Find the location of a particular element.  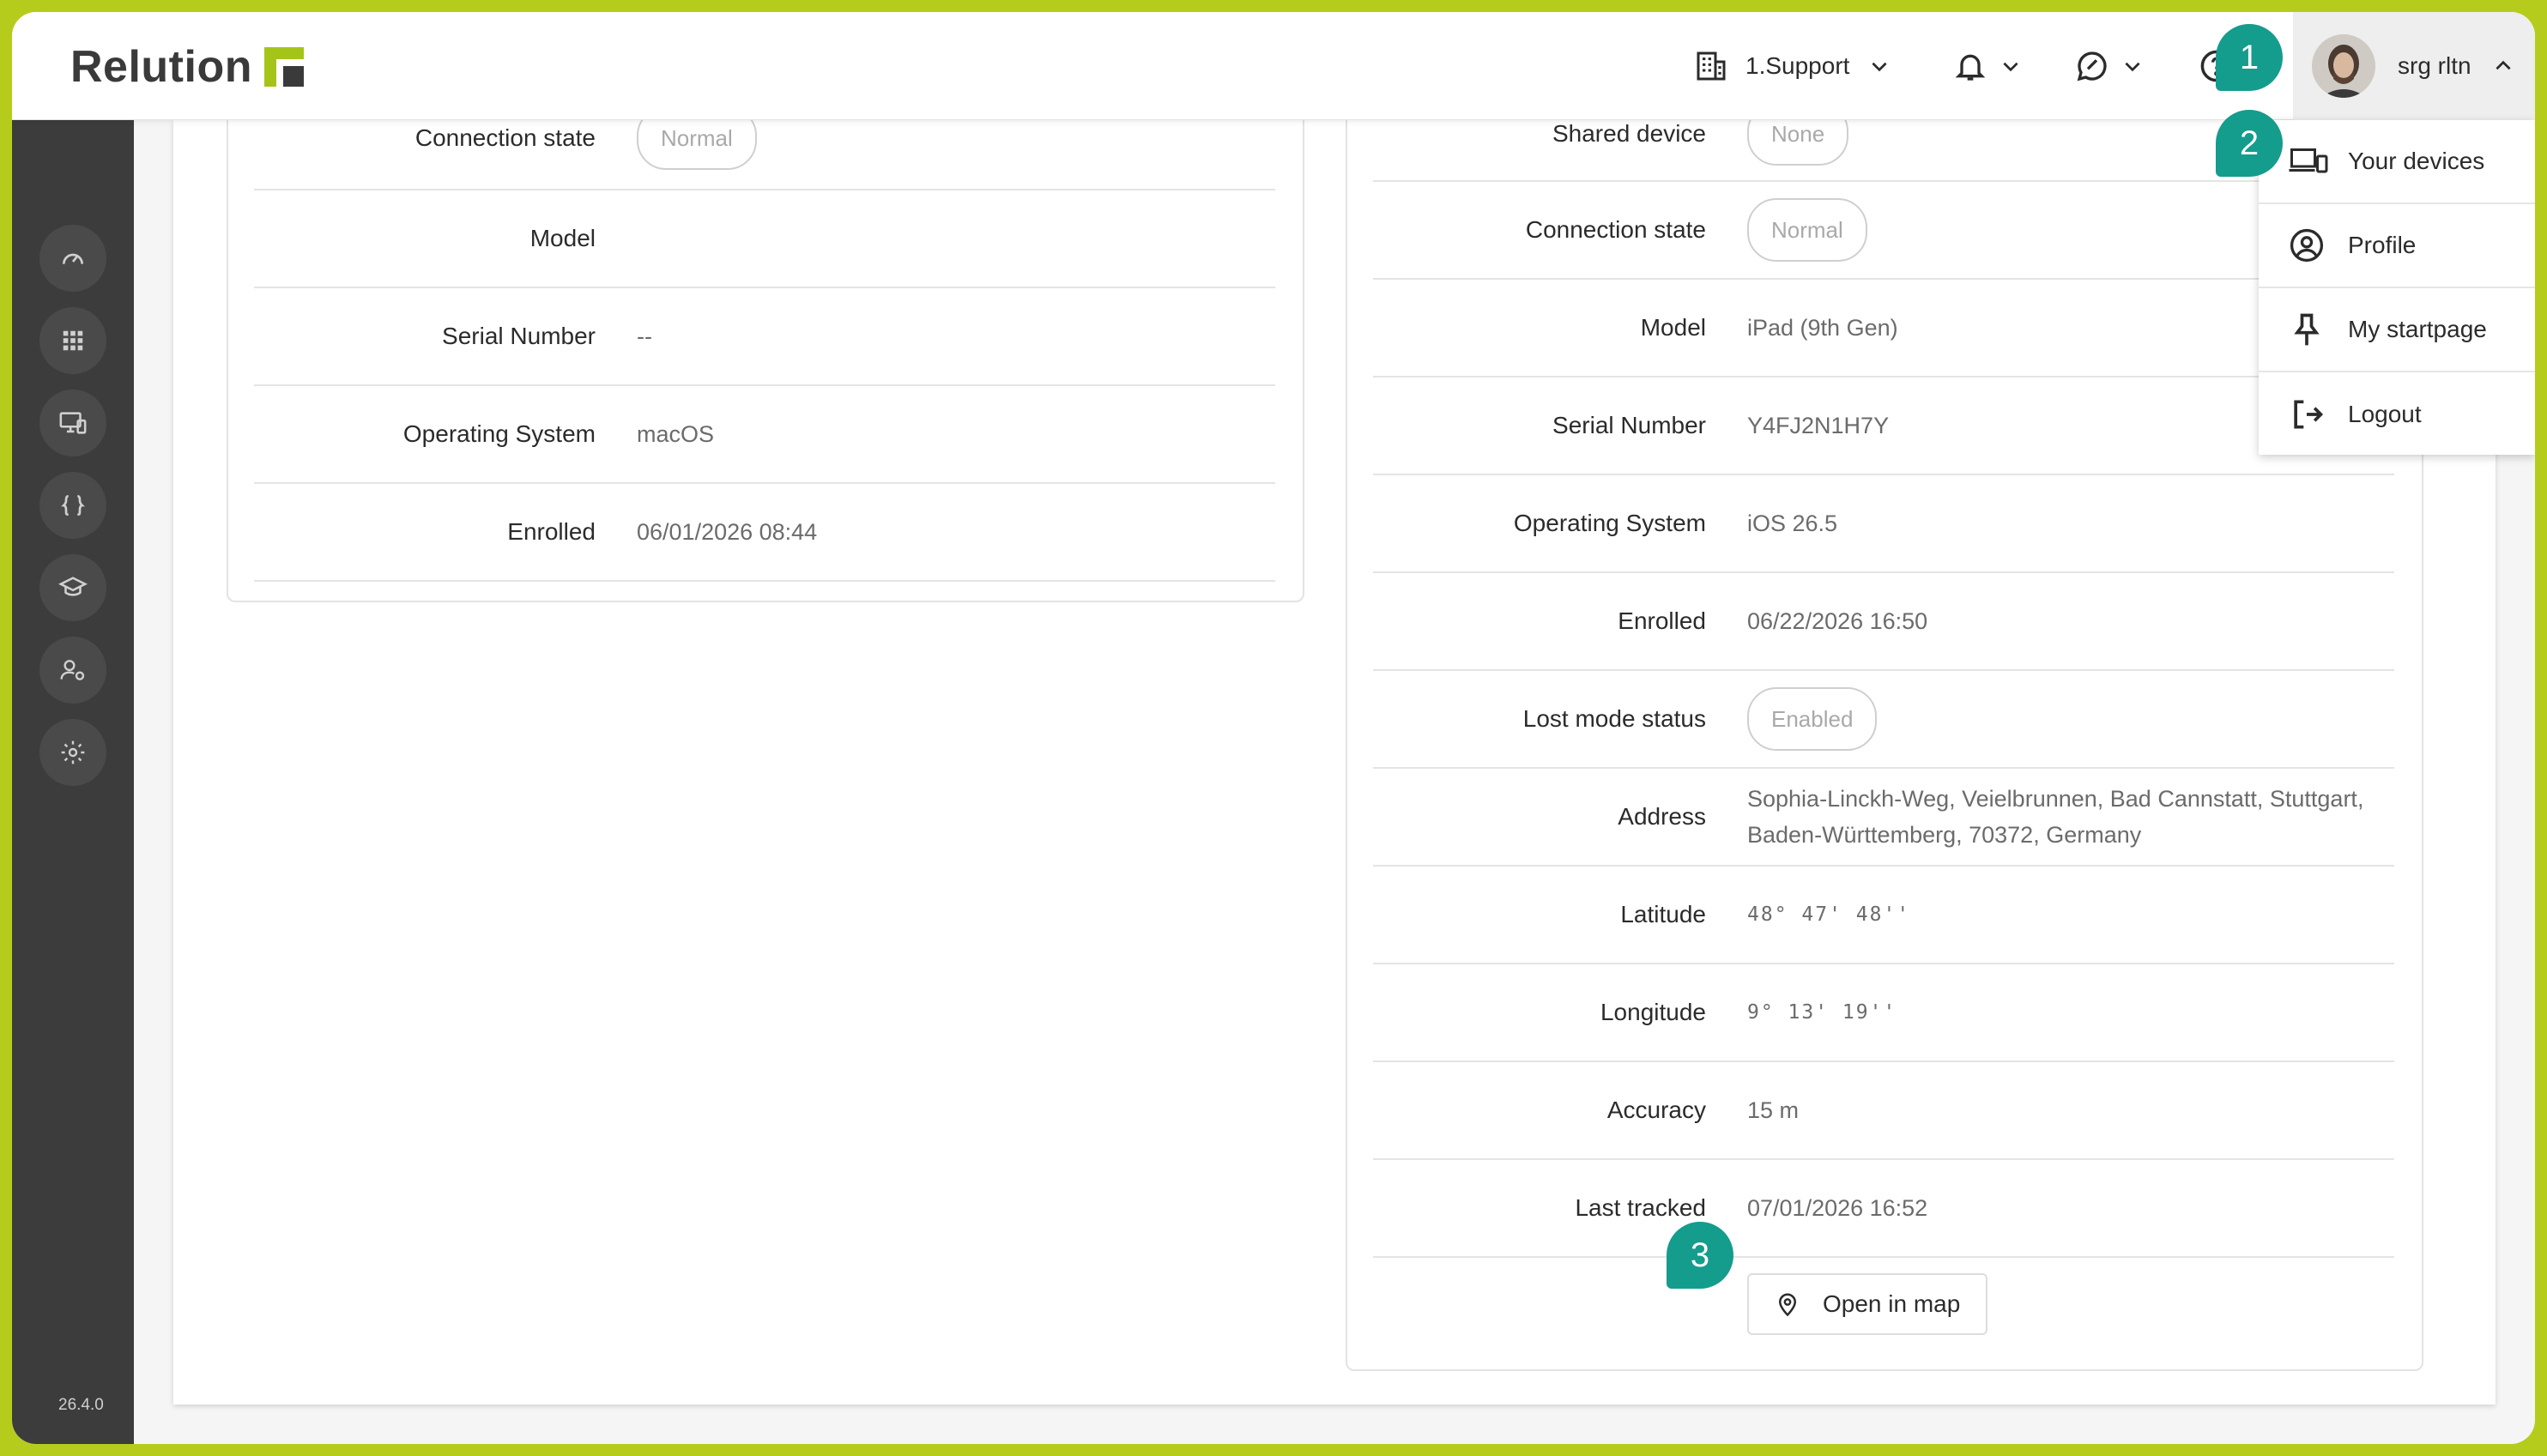

detail-row-connection-state: Connection state Normal is located at coordinates (1883, 231).